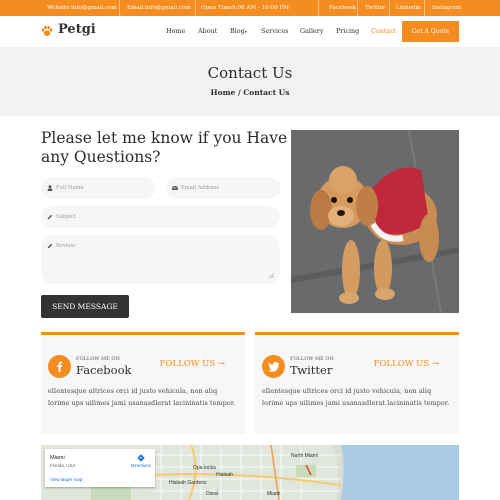  What do you see at coordinates (160, 259) in the screenshot?
I see `review-textarea: Review` at bounding box center [160, 259].